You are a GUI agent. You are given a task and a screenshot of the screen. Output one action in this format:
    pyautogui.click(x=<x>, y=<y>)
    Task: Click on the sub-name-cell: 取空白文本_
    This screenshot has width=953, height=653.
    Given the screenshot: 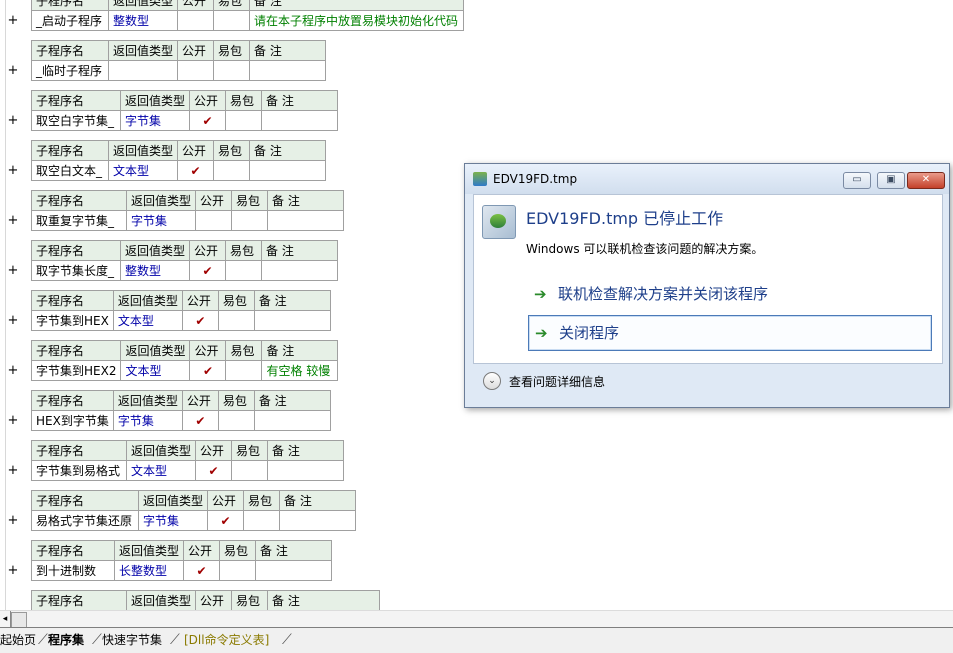 What is the action you would take?
    pyautogui.click(x=70, y=170)
    